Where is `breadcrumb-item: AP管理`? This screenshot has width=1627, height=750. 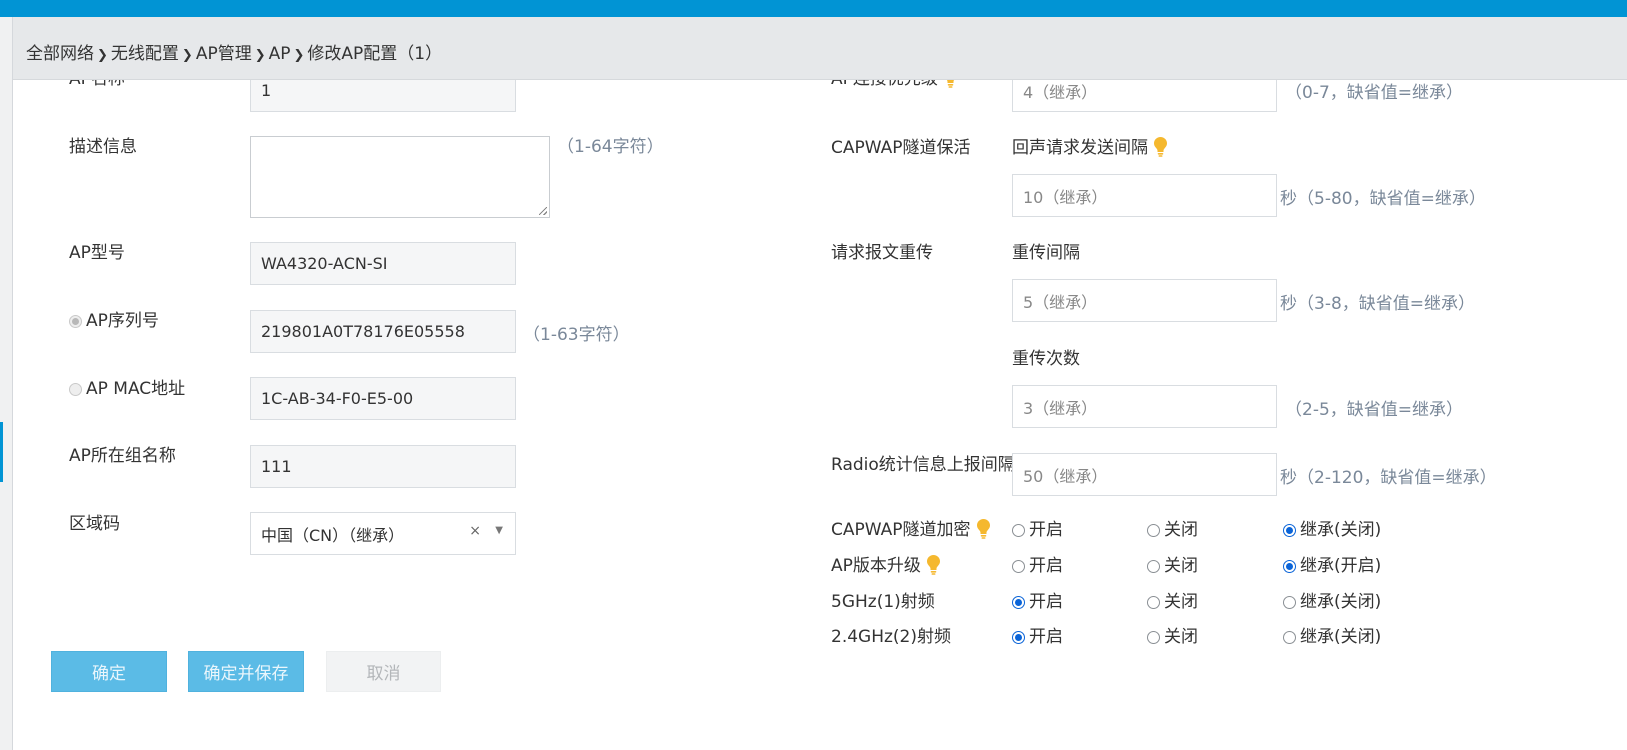
breadcrumb-item: AP管理 is located at coordinates (224, 54).